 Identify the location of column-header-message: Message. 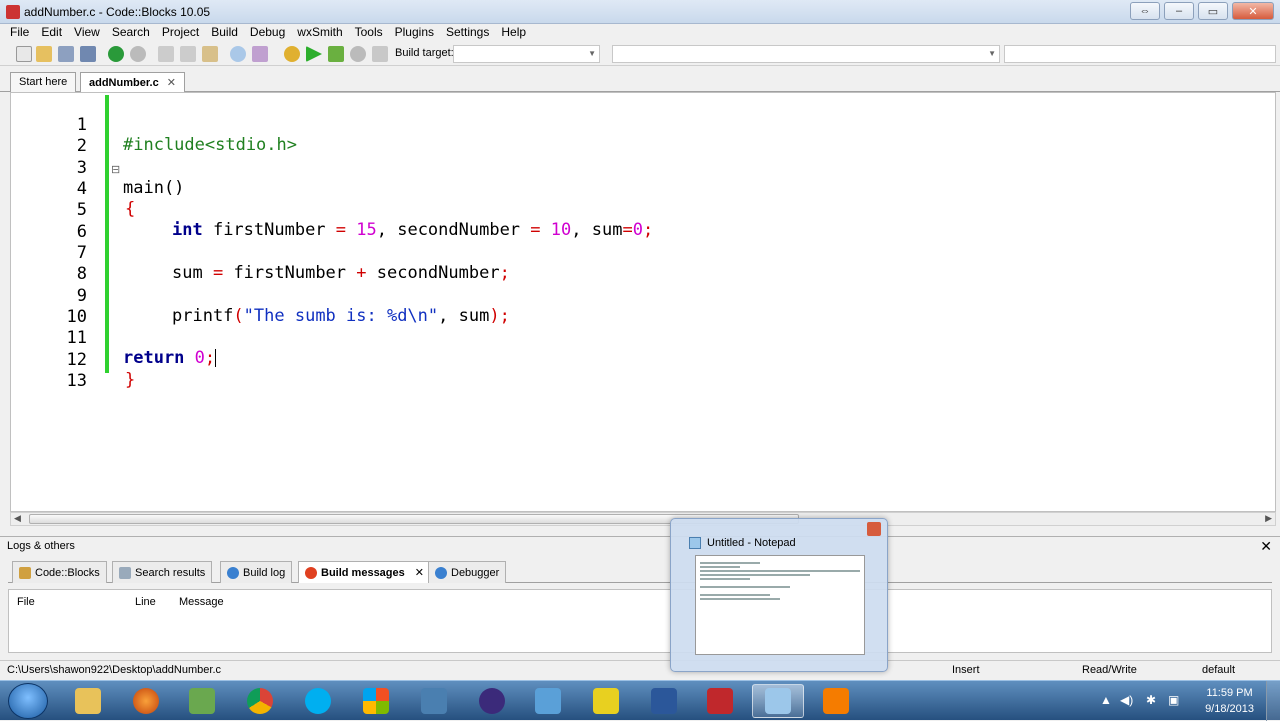
(201, 602).